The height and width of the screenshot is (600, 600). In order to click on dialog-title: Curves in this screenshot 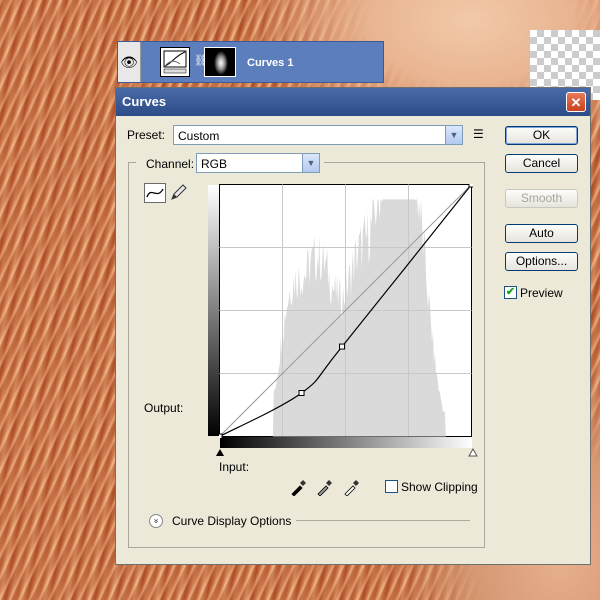, I will do `click(144, 101)`.